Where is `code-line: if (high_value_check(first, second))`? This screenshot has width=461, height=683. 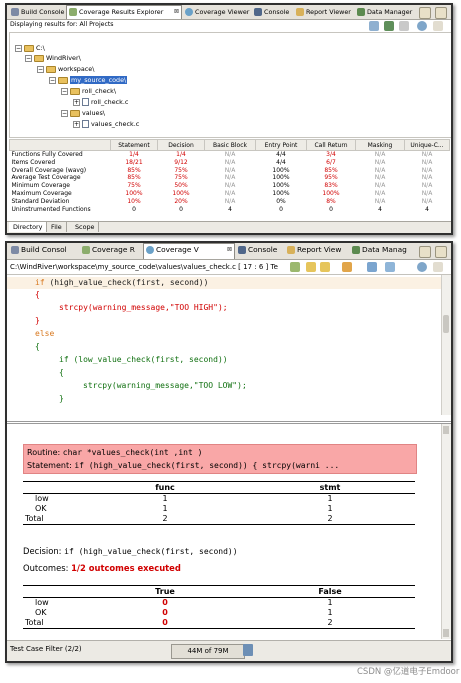
code-line: if (high_value_check(first, second)) is located at coordinates (121, 283).